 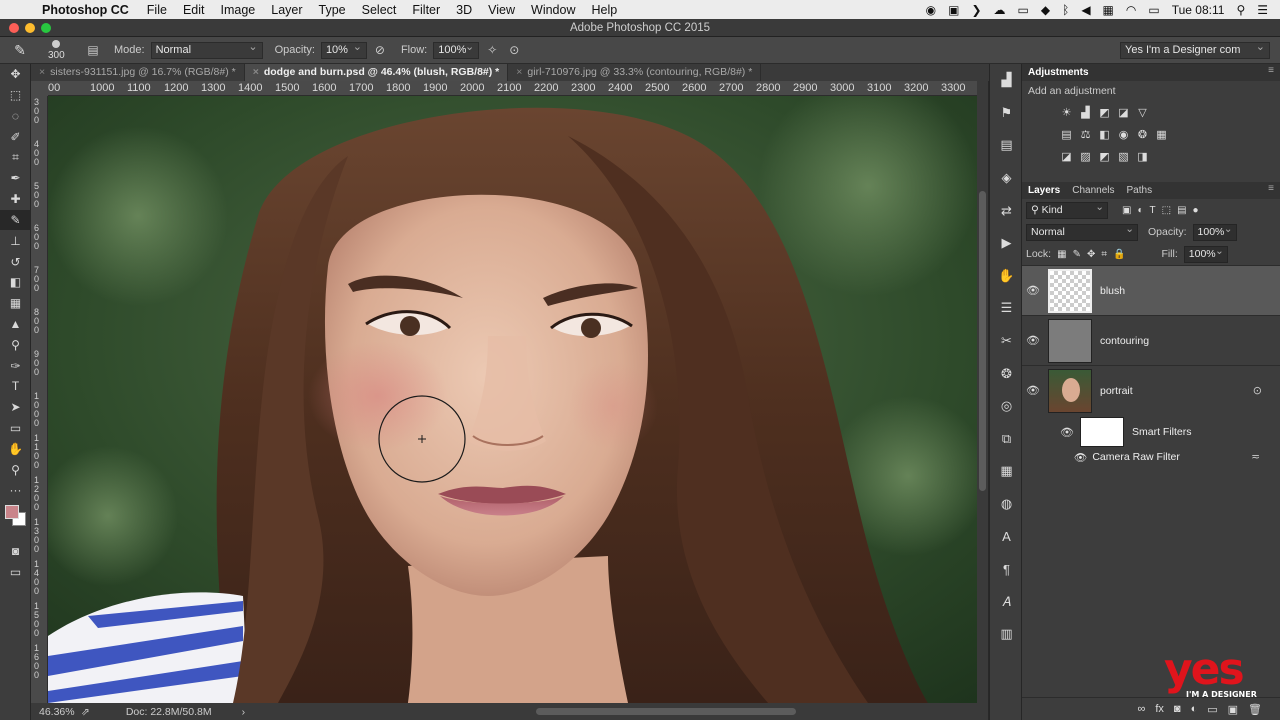 What do you see at coordinates (1082, 231) in the screenshot?
I see `blend-mode-select: Normal` at bounding box center [1082, 231].